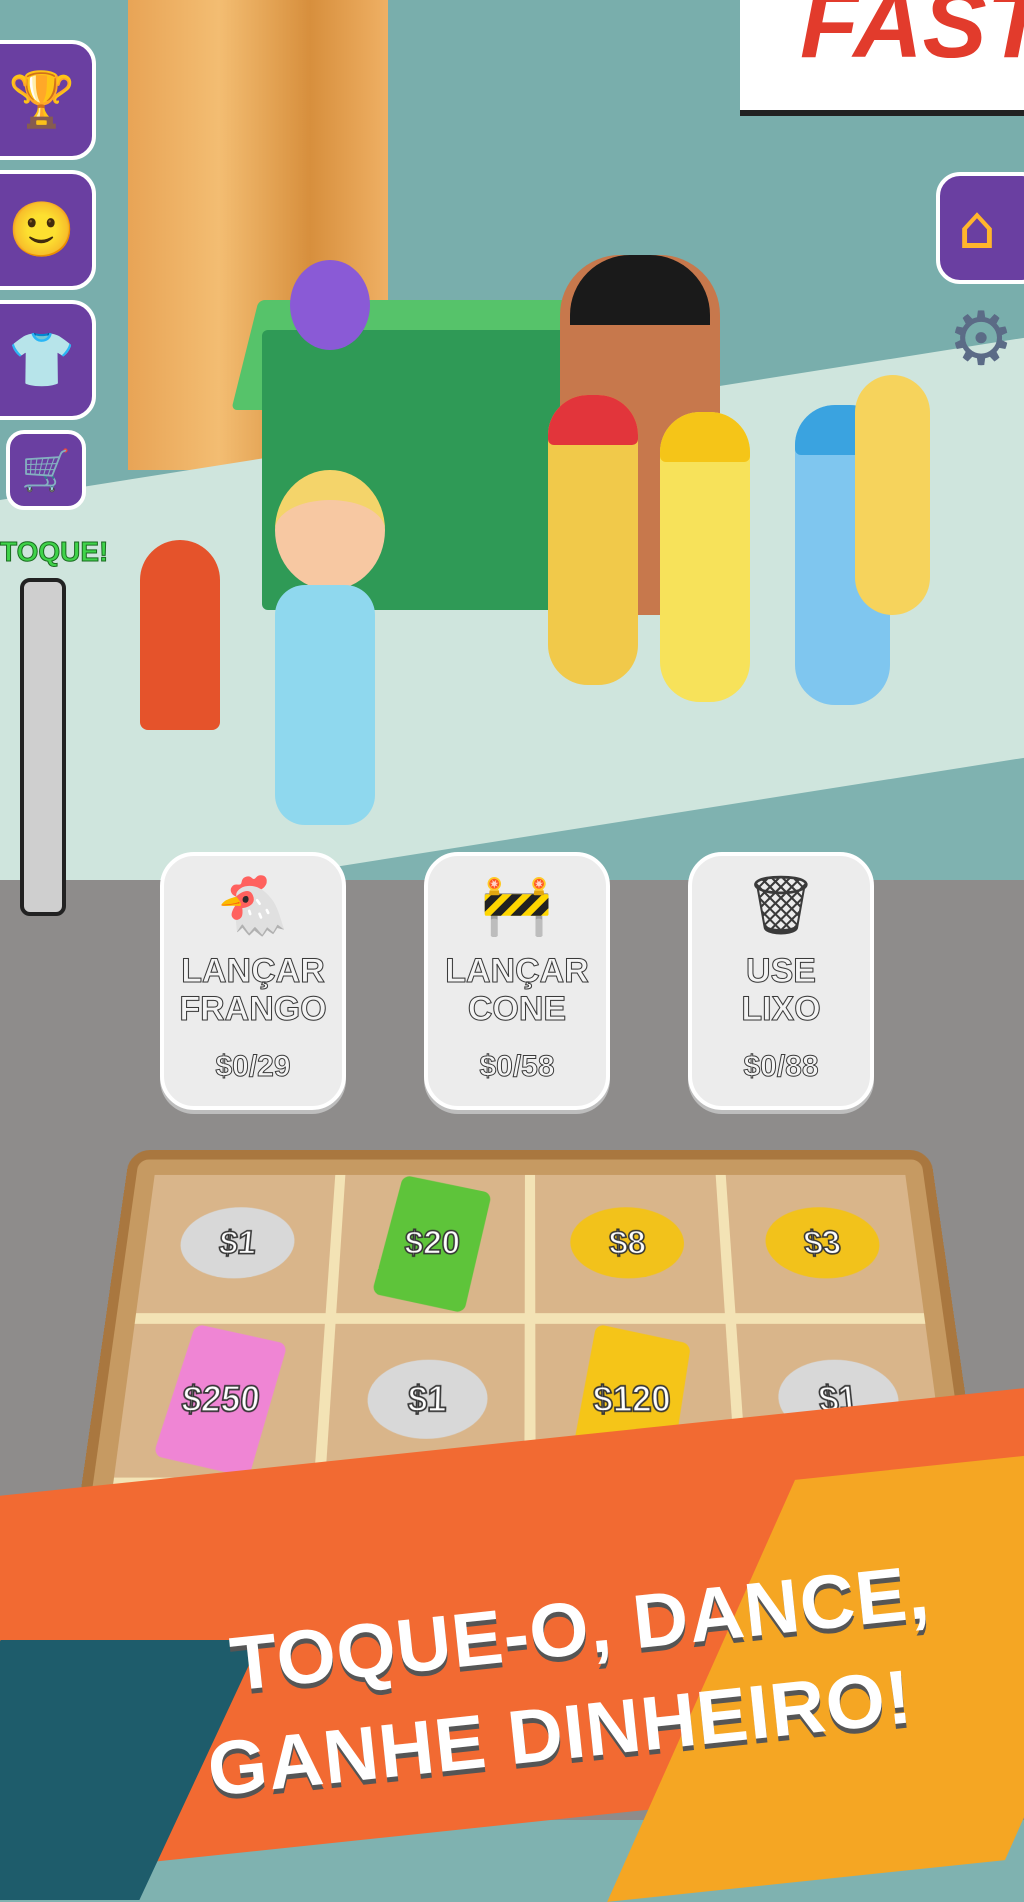 The image size is (1024, 1902). What do you see at coordinates (705, 557) in the screenshot?
I see `thug-yellow-cap` at bounding box center [705, 557].